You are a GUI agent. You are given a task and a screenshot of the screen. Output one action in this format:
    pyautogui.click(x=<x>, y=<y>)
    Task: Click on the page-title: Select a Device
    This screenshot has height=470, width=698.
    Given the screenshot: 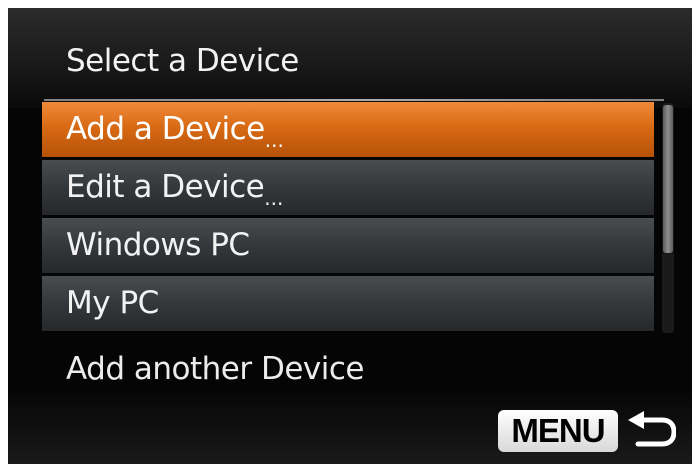 What is the action you would take?
    pyautogui.click(x=182, y=61)
    